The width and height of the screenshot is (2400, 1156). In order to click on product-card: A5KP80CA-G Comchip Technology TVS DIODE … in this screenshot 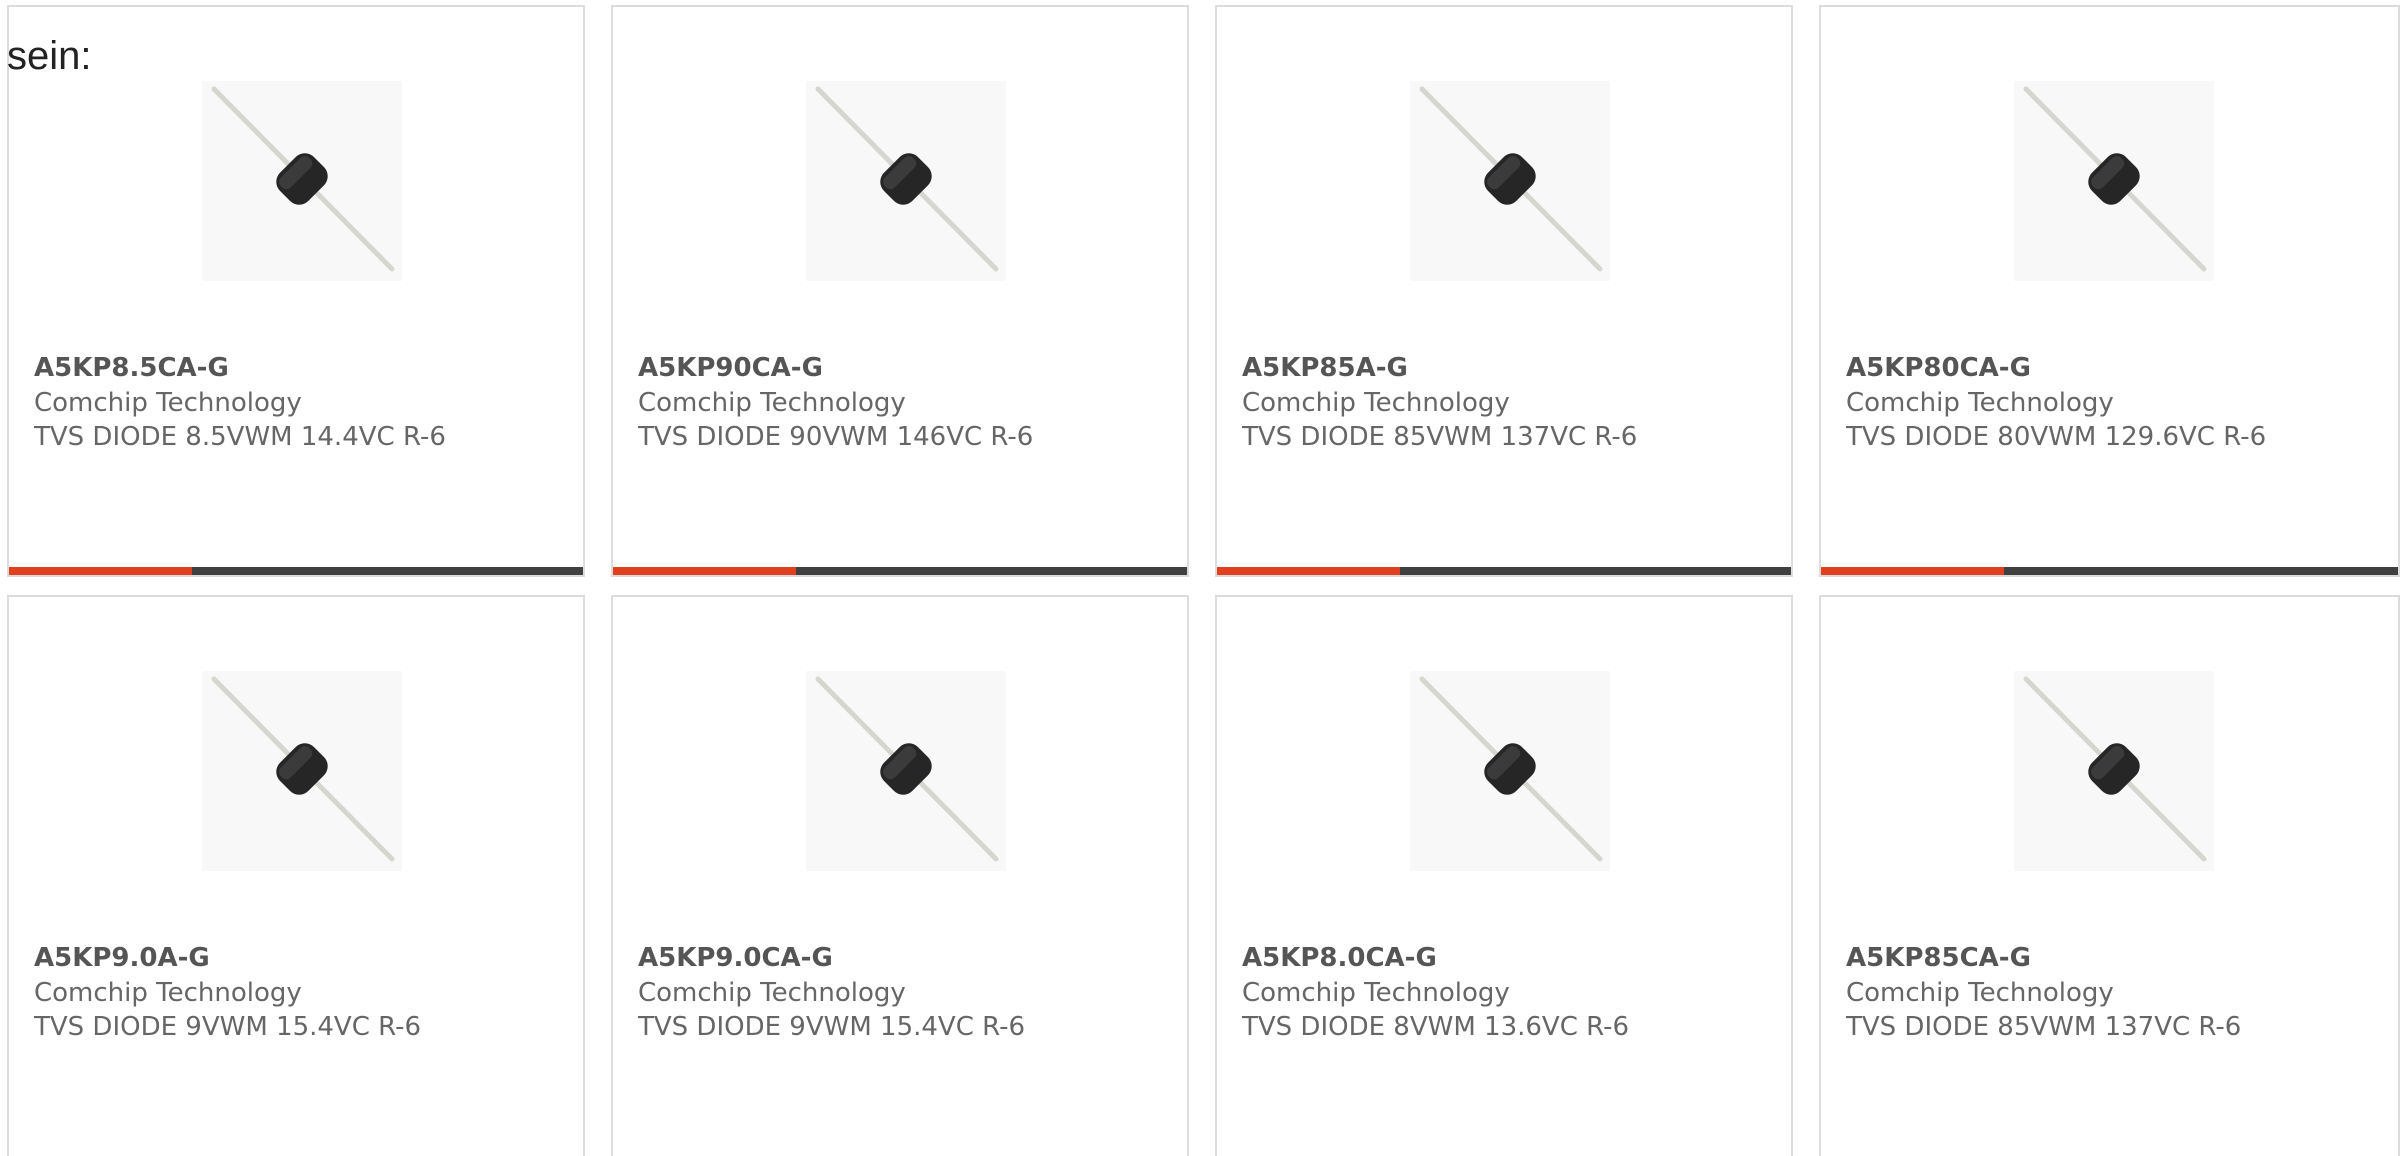, I will do `click(2109, 291)`.